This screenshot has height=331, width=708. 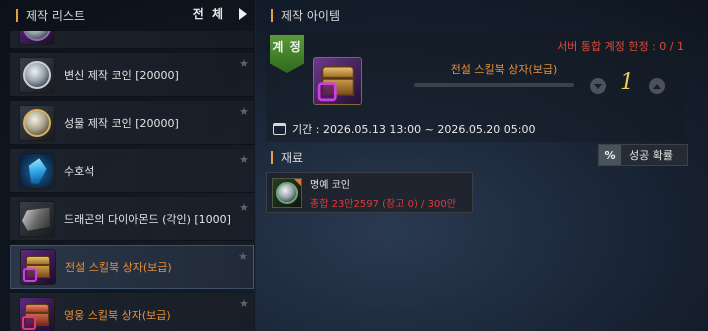 I want to click on filter-label: 전 체, so click(x=208, y=14).